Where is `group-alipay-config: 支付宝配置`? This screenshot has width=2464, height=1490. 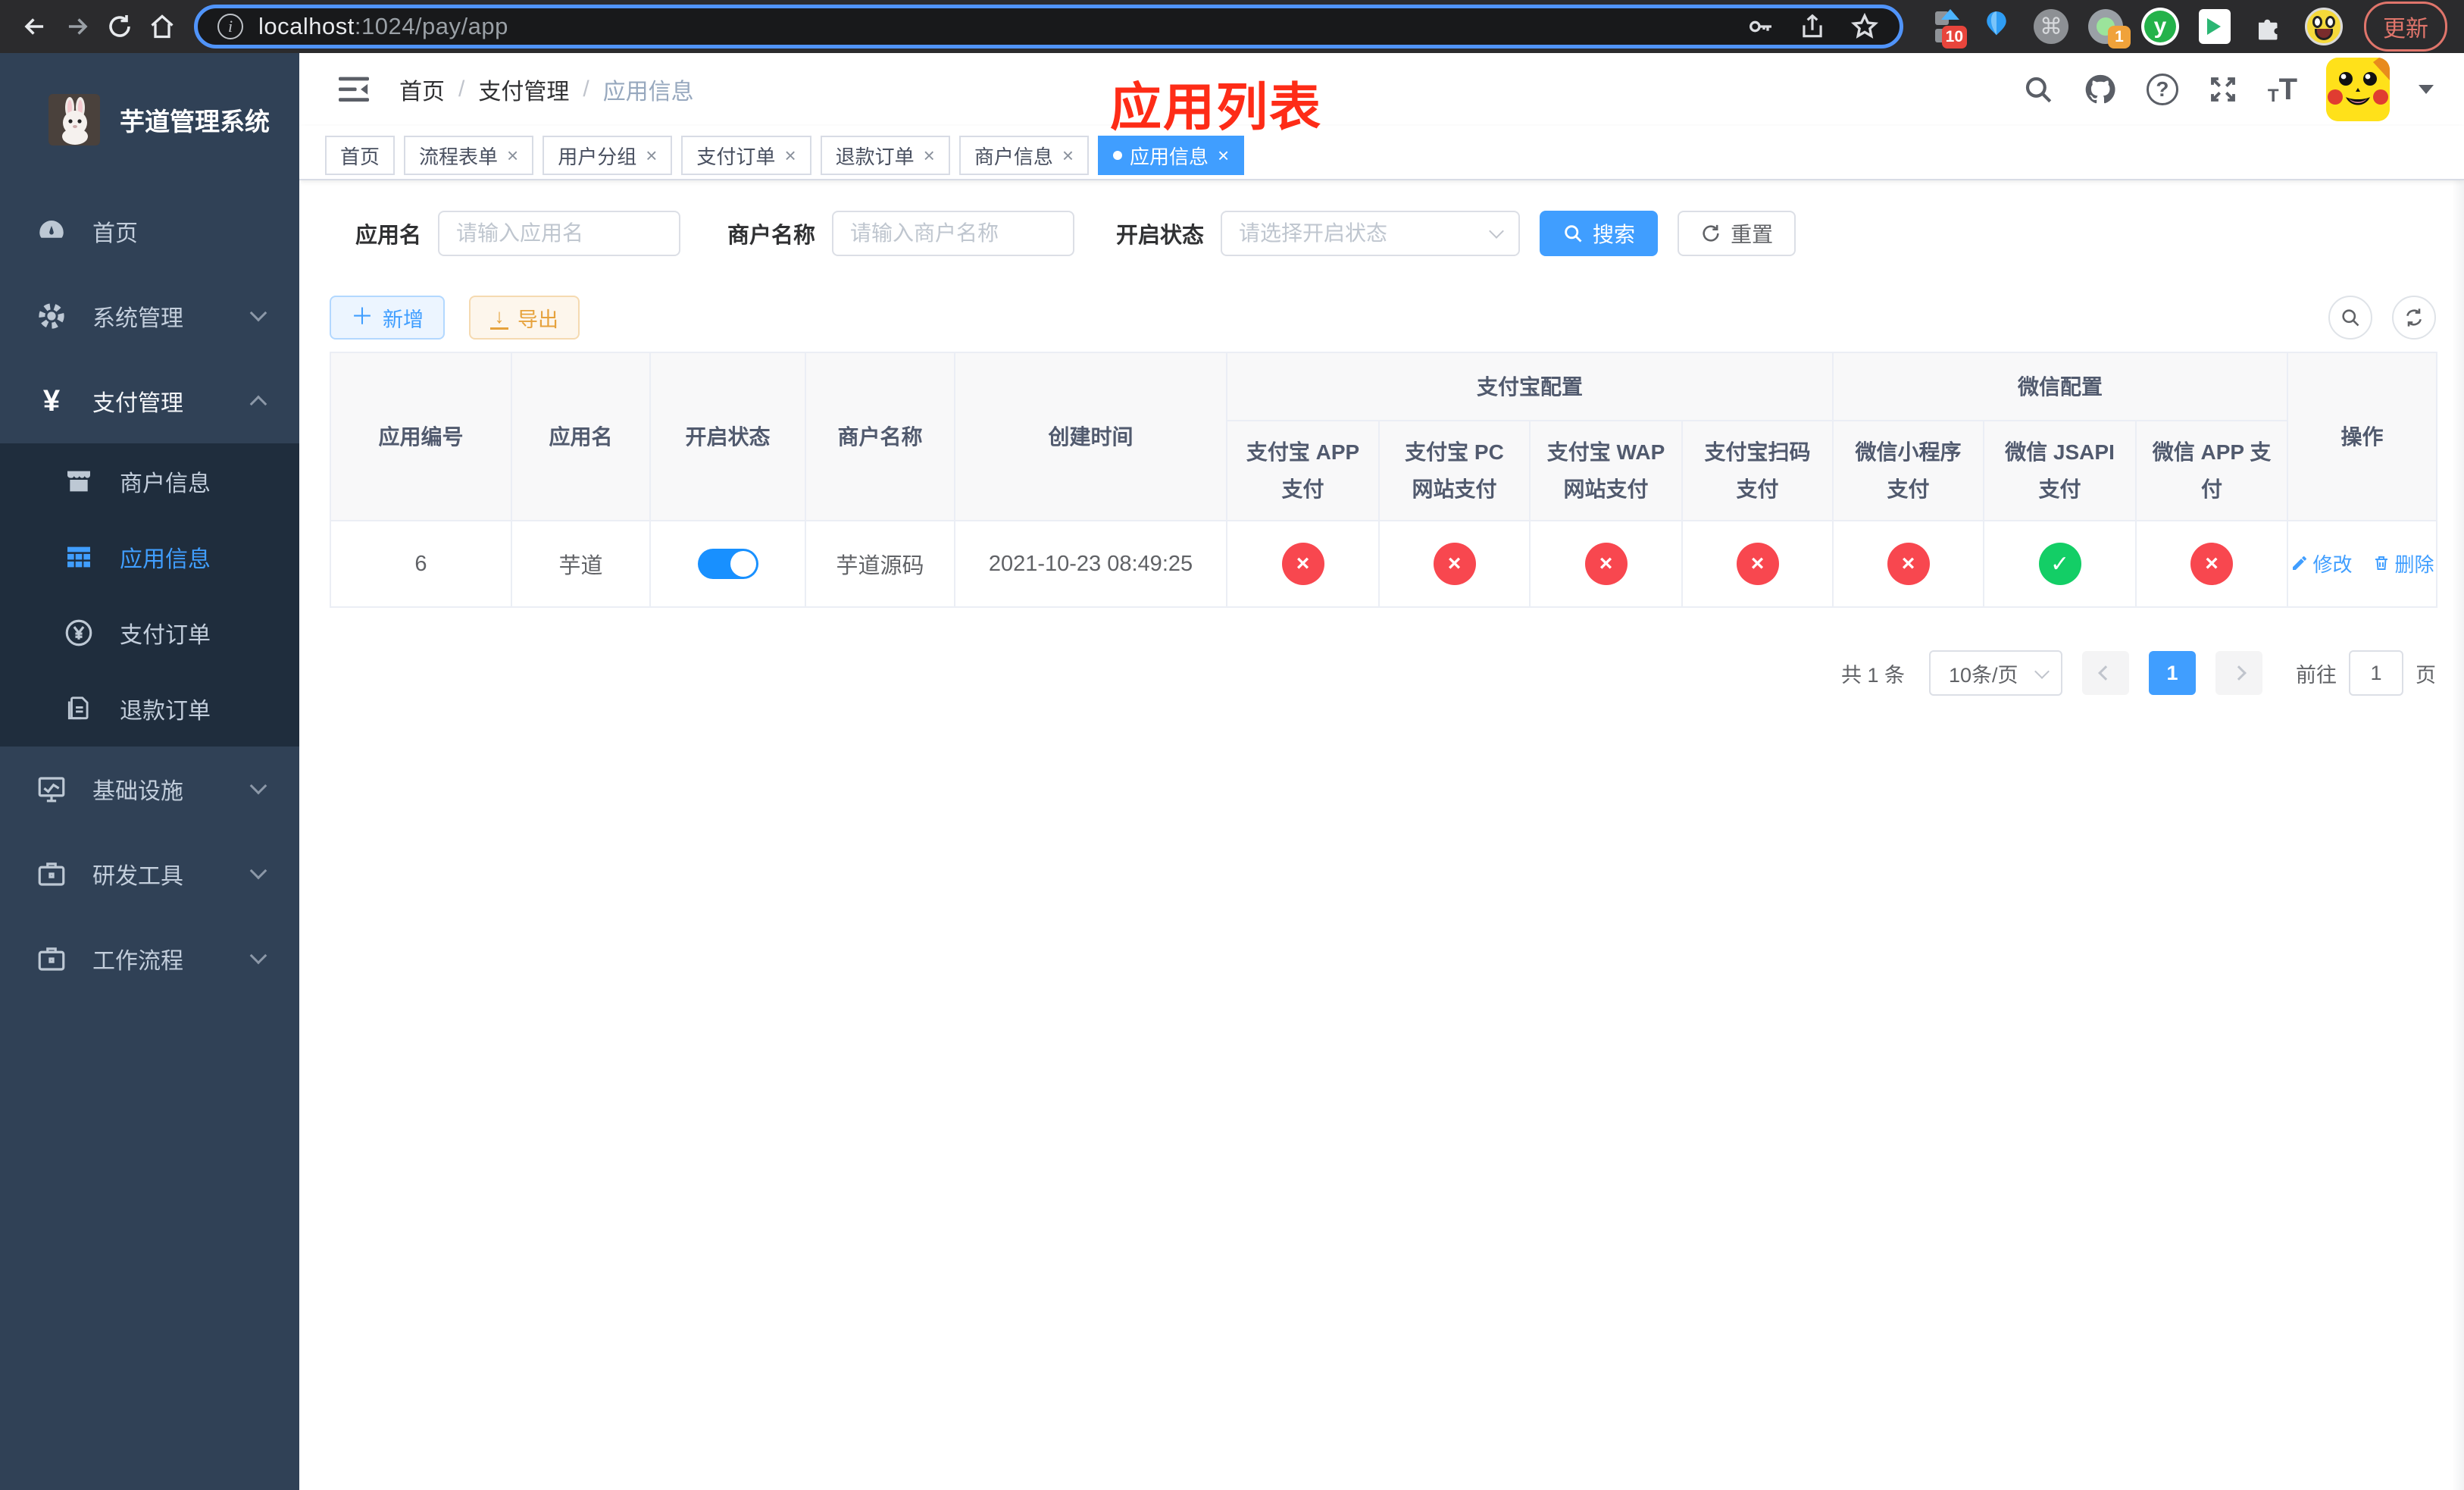
group-alipay-config: 支付宝配置 is located at coordinates (1529, 386).